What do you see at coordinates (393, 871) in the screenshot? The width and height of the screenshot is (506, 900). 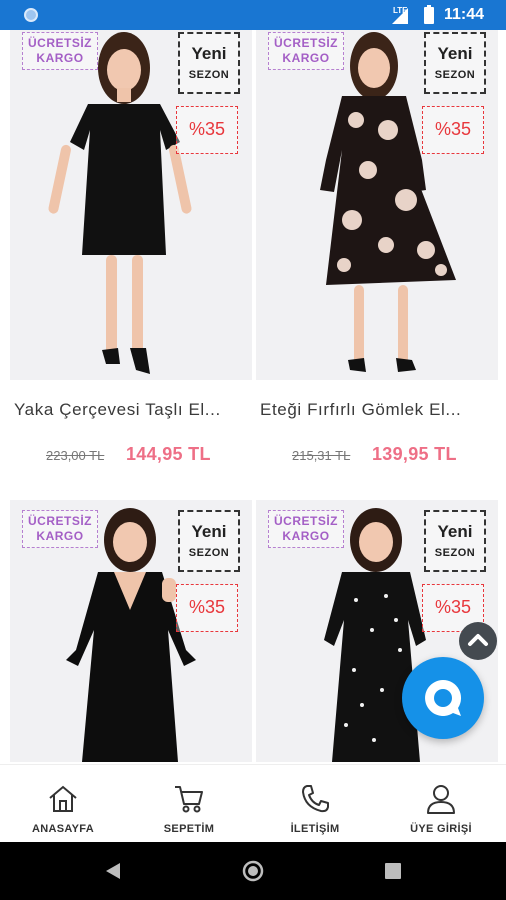 I see `recents-icon` at bounding box center [393, 871].